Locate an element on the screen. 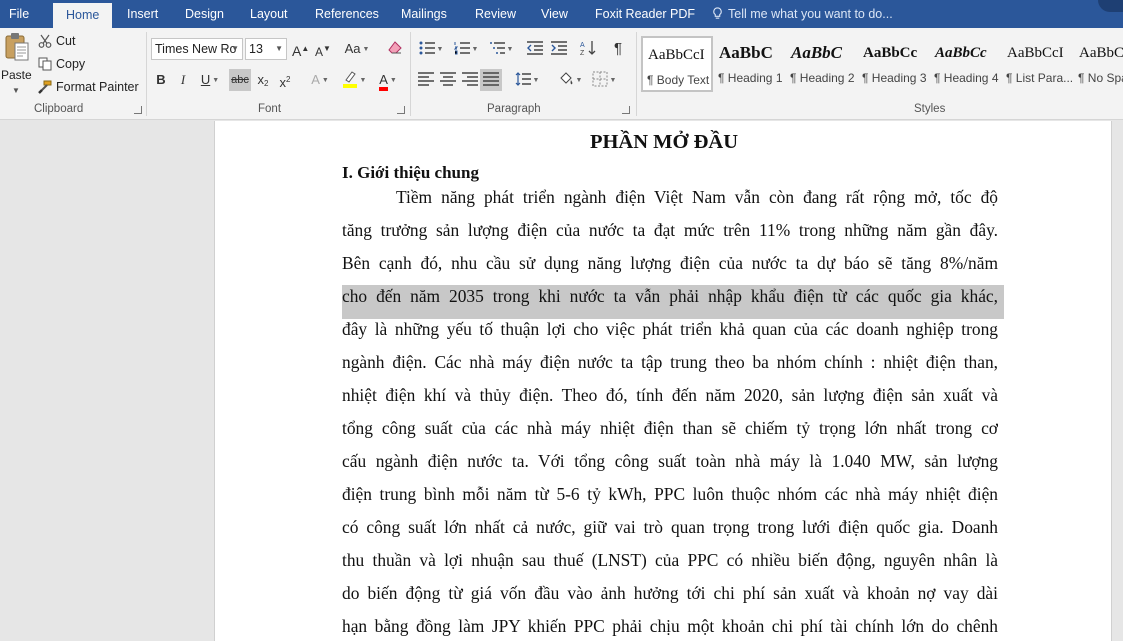 The image size is (1123, 641). caret-down-icon: ▼ is located at coordinates (327, 48).